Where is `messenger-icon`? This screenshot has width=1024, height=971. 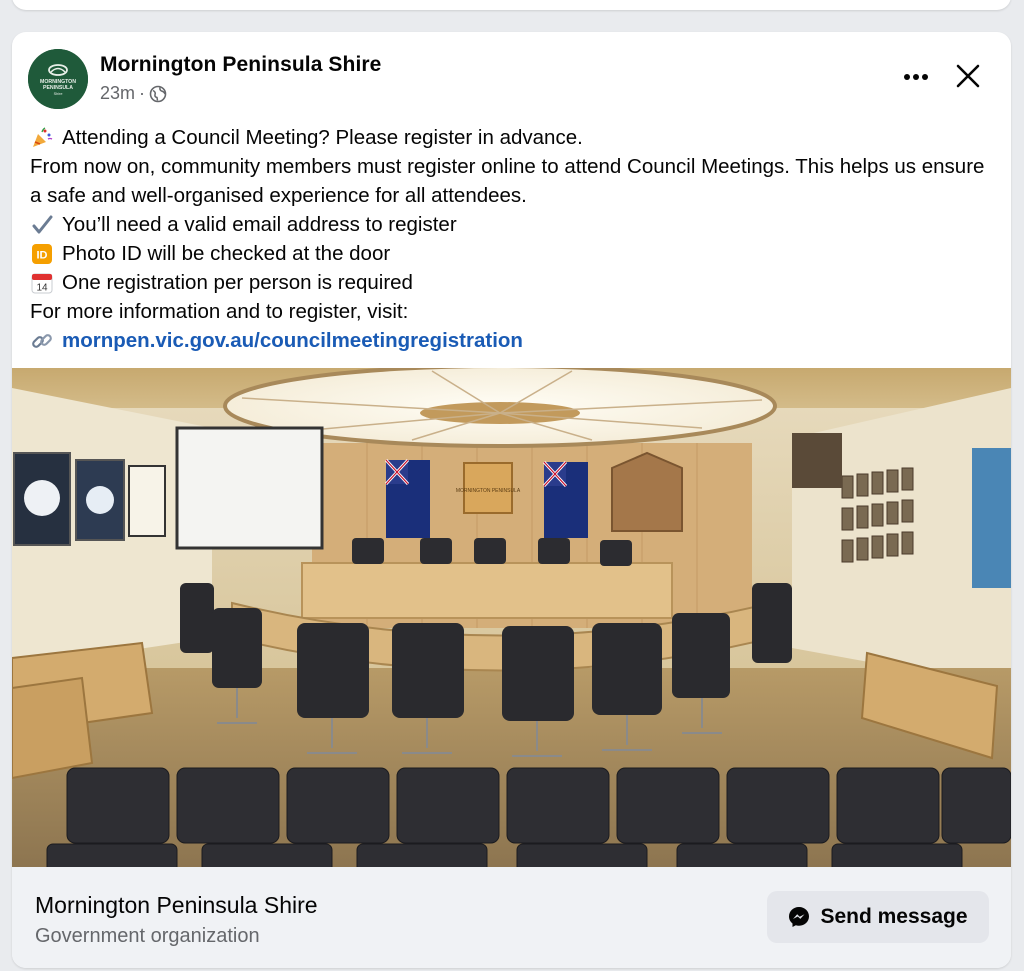
messenger-icon is located at coordinates (799, 917).